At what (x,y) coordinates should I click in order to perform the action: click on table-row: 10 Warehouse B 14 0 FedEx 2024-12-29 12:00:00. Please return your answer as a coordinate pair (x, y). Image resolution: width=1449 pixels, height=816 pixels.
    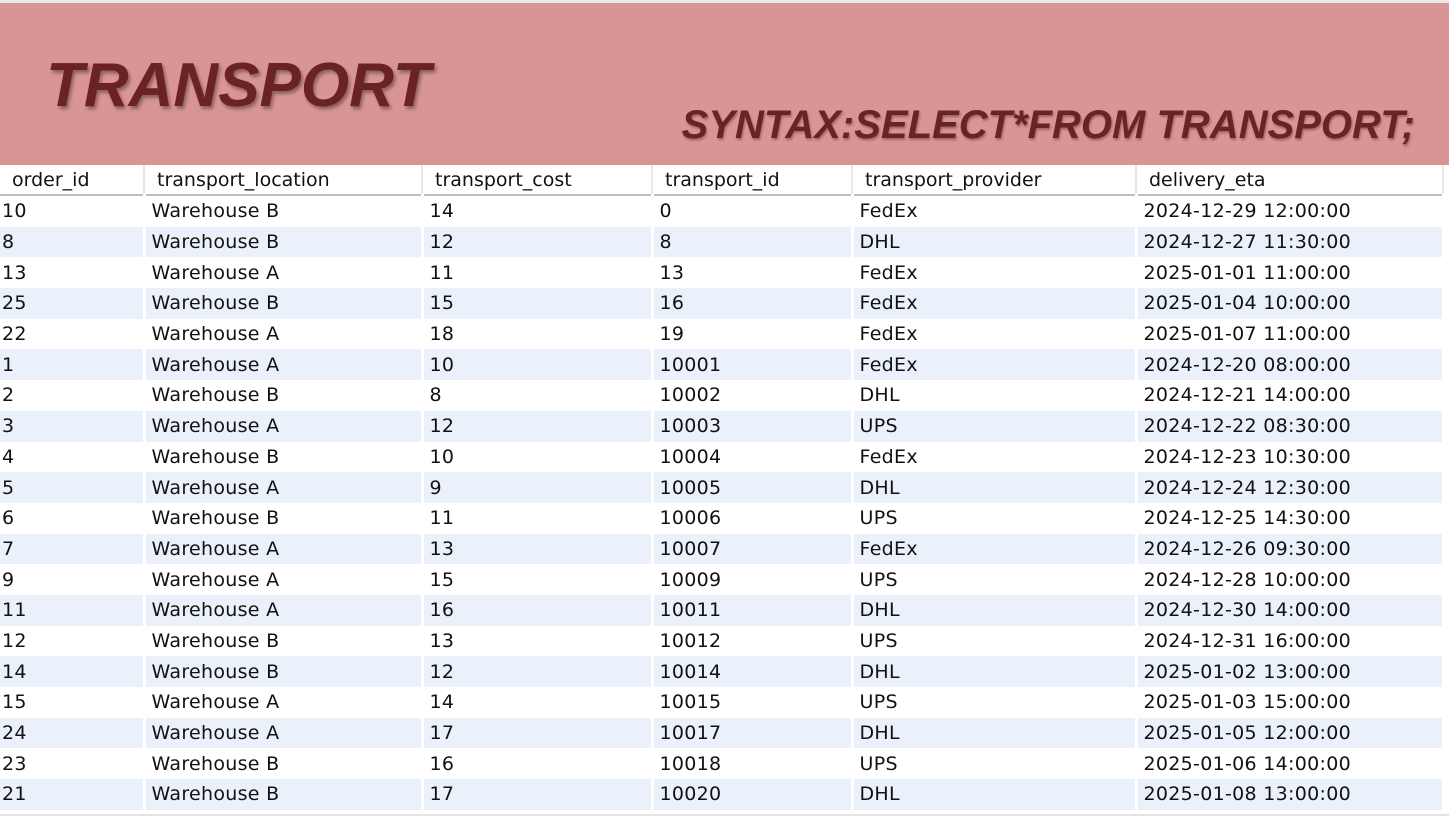
    Looking at the image, I should click on (722, 211).